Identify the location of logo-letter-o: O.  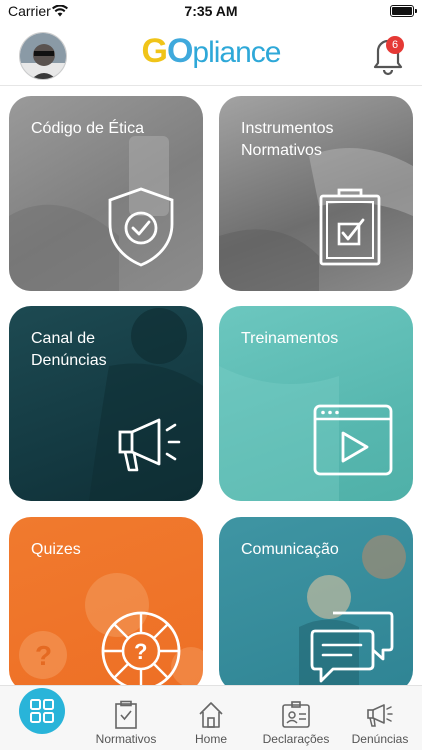
(179, 51).